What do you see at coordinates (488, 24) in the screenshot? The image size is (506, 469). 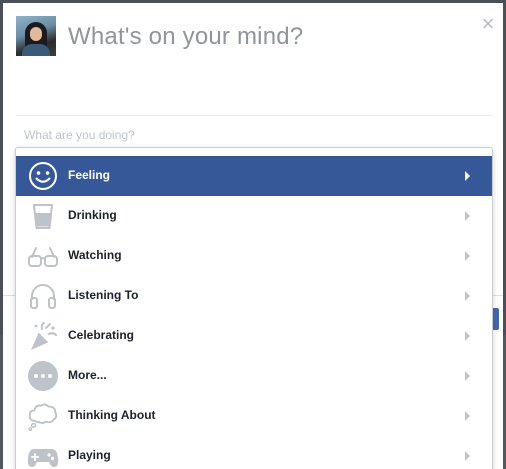 I see `close-icon: ×` at bounding box center [488, 24].